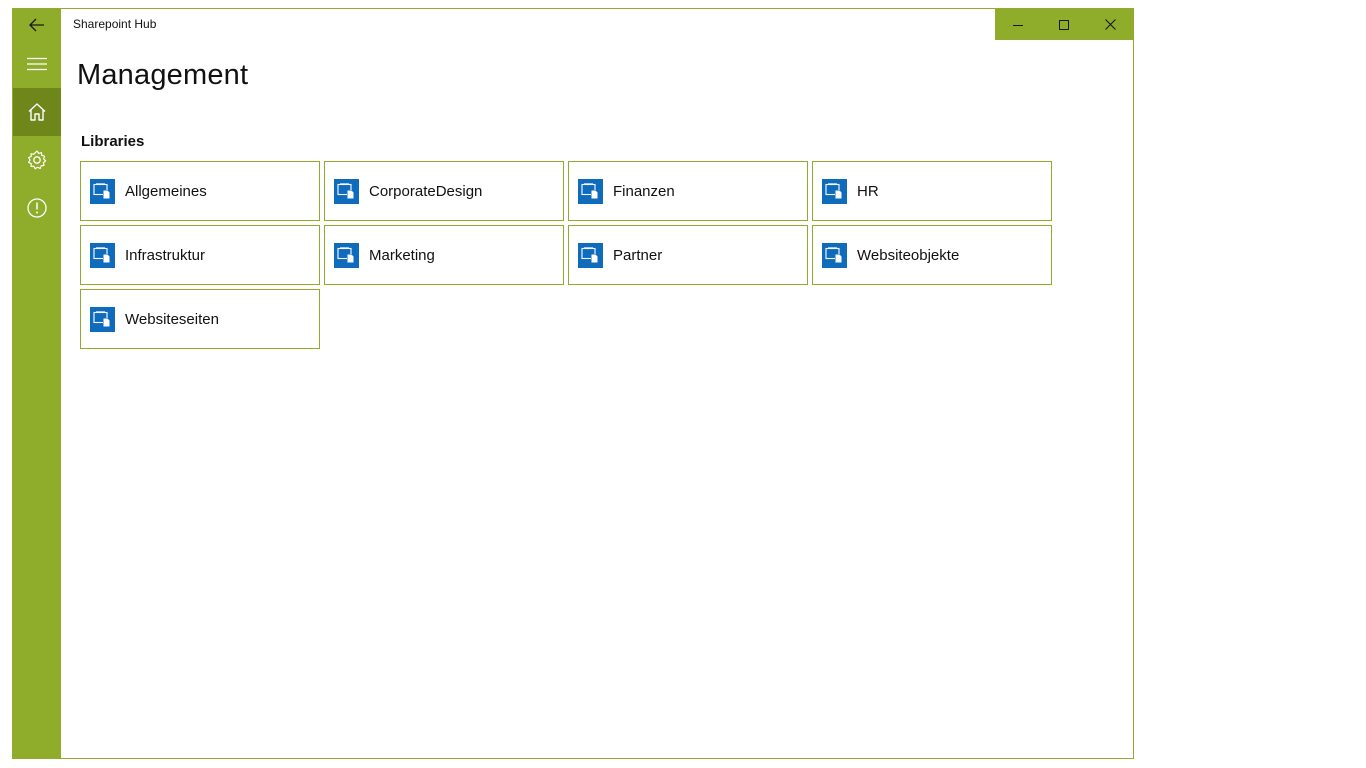  I want to click on library-tile-websiteobjekte: Websiteobjekte, so click(932, 255).